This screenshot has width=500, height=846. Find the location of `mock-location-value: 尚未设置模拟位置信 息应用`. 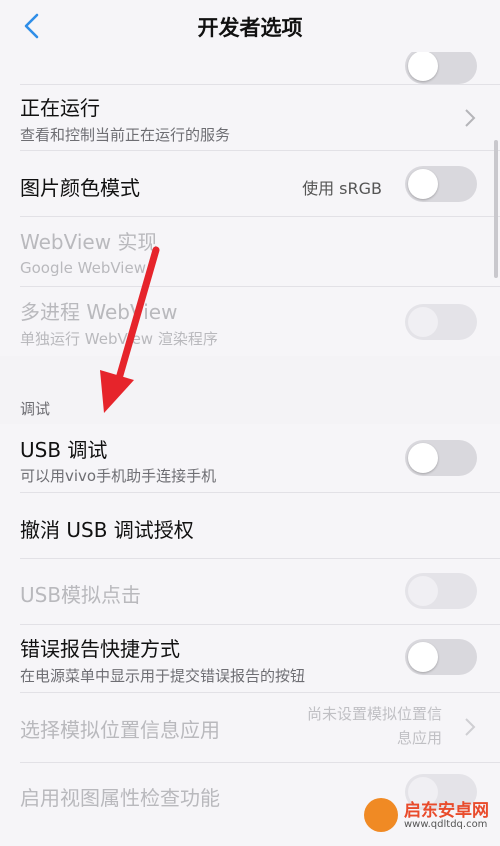

mock-location-value: 尚未设置模拟位置信 息应用 is located at coordinates (374, 726).